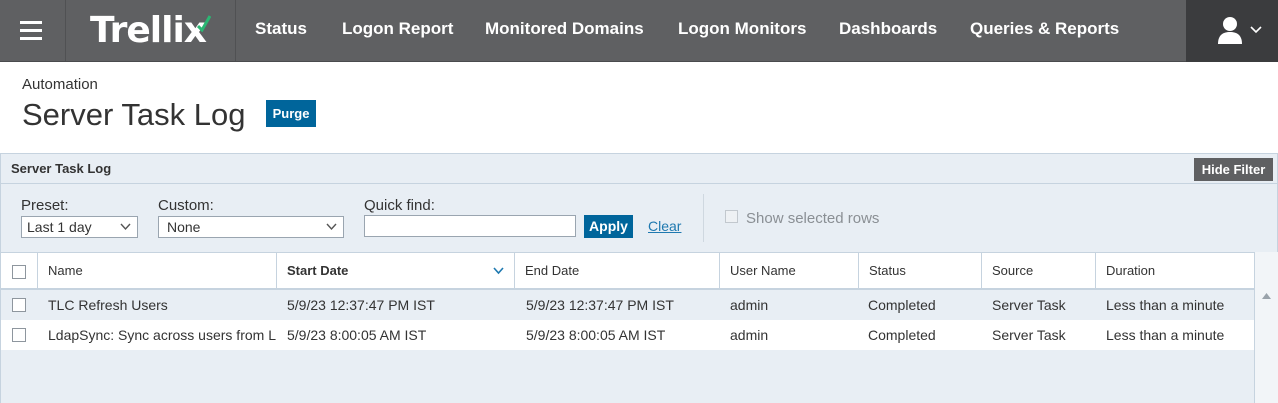 This screenshot has height=403, width=1278. What do you see at coordinates (134, 114) in the screenshot?
I see `page-title: Server Task Log` at bounding box center [134, 114].